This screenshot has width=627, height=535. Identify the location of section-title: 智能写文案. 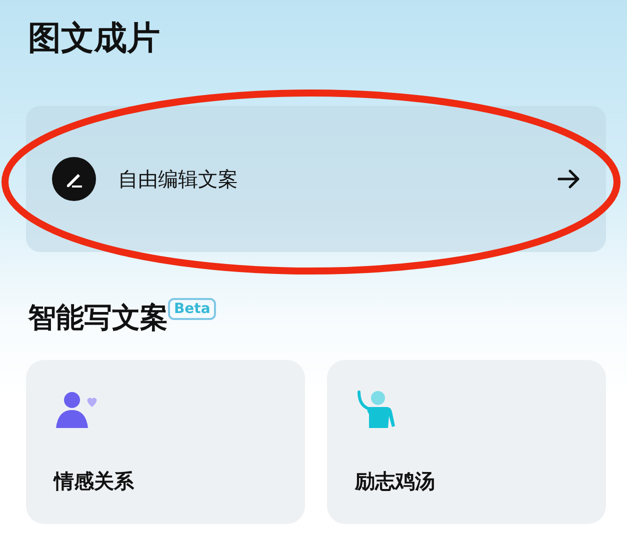
(98, 318).